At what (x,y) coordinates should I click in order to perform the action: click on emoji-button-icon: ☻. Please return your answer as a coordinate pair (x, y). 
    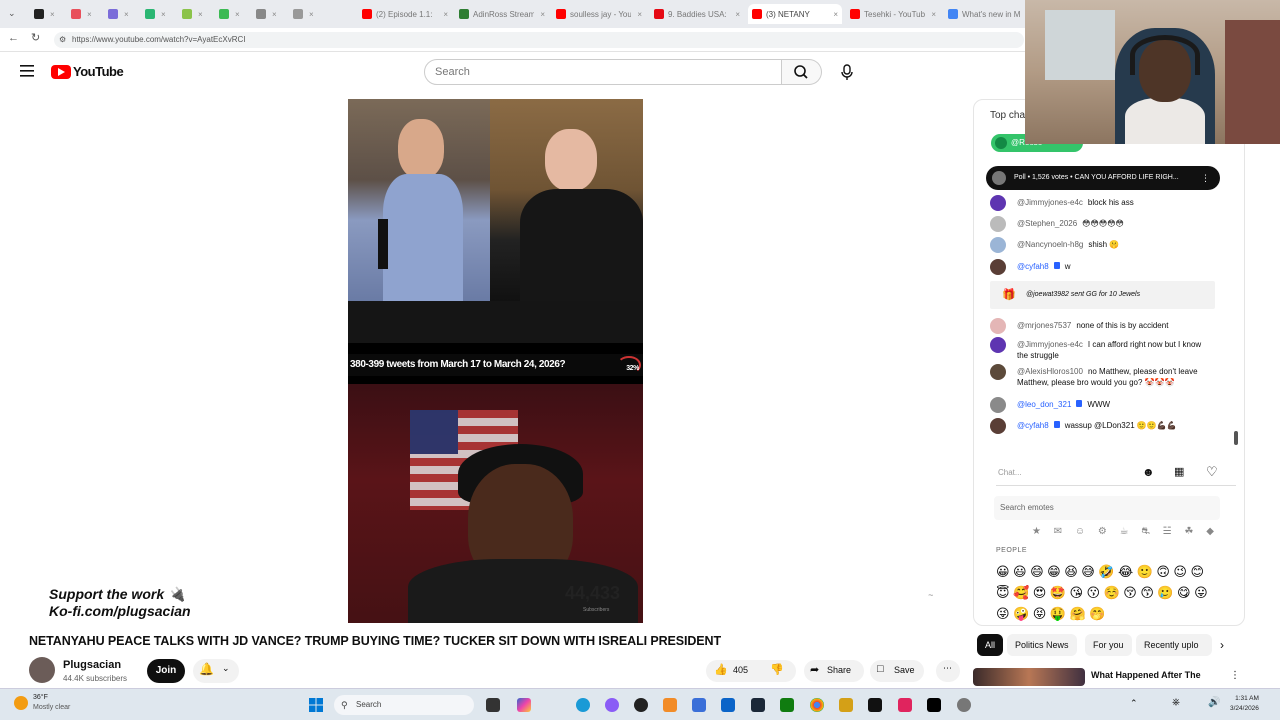
    Looking at the image, I should click on (1148, 472).